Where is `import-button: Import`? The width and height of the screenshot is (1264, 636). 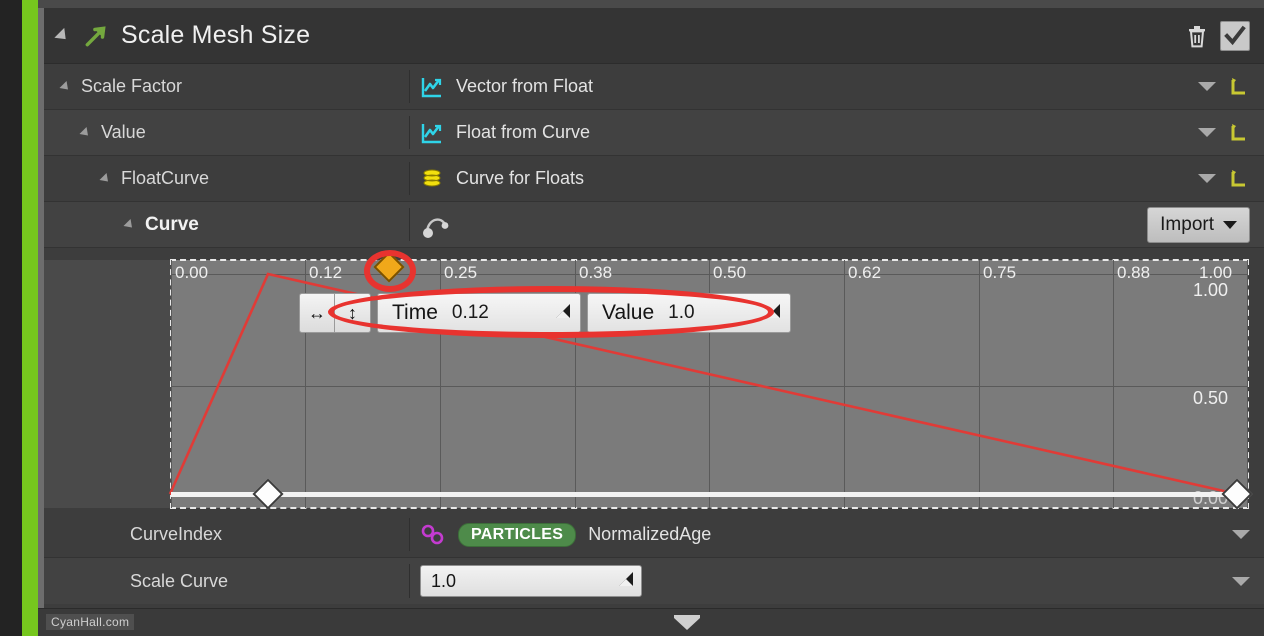 import-button: Import is located at coordinates (1198, 224).